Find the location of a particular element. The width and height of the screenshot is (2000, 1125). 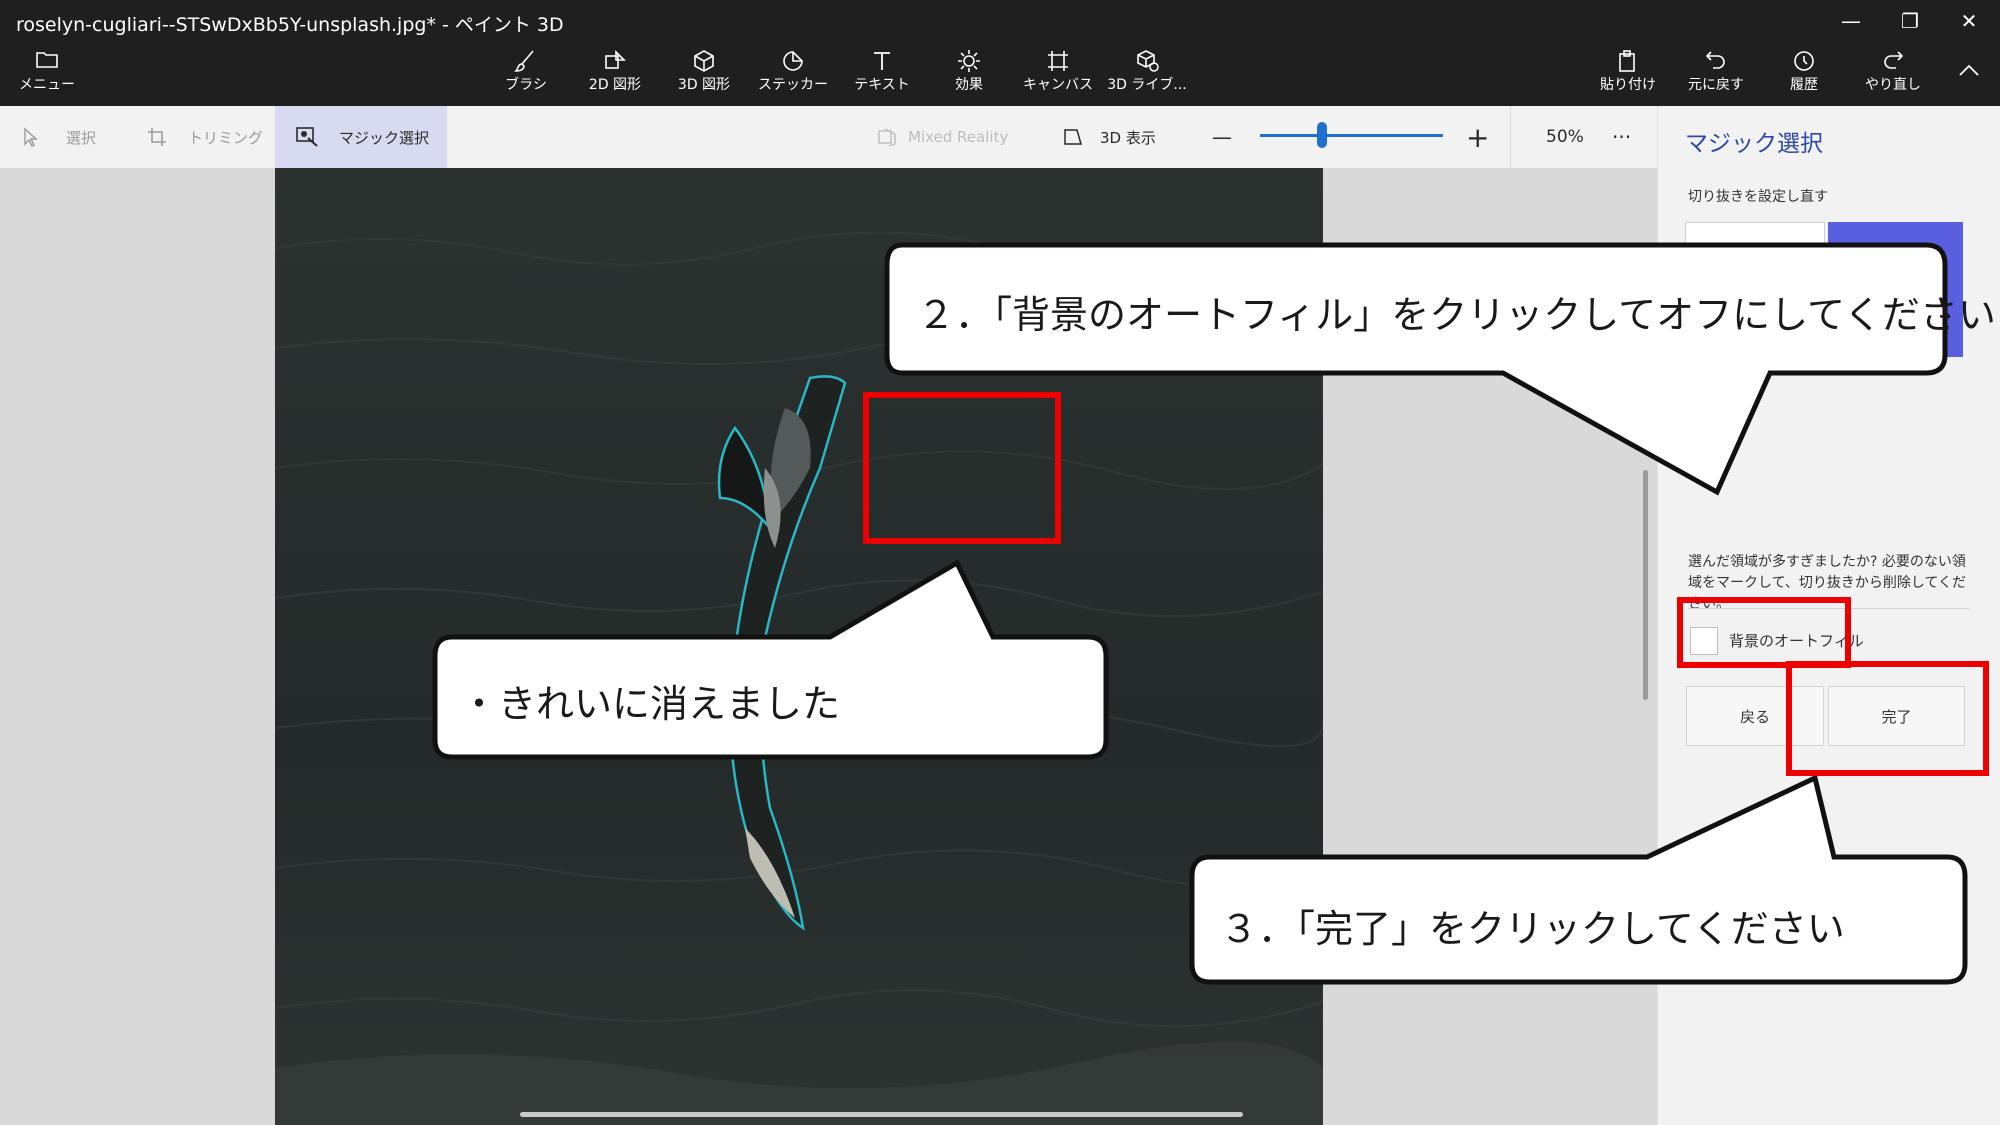

highlight-autofill-checkbox is located at coordinates (1764, 632).